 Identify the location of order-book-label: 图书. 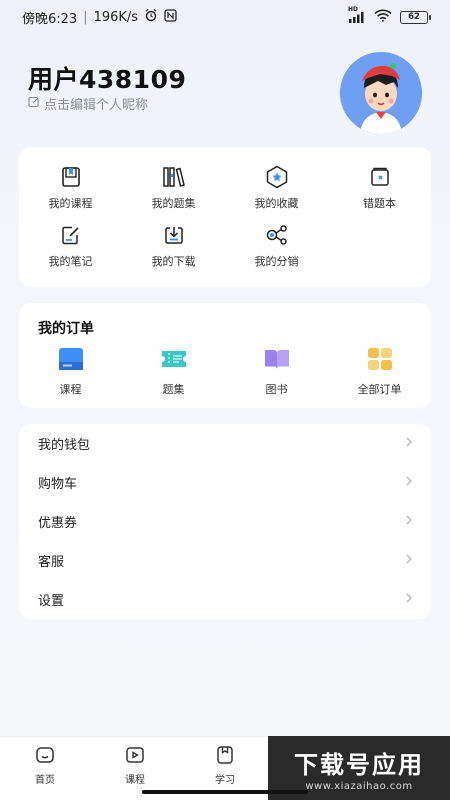
(276, 389).